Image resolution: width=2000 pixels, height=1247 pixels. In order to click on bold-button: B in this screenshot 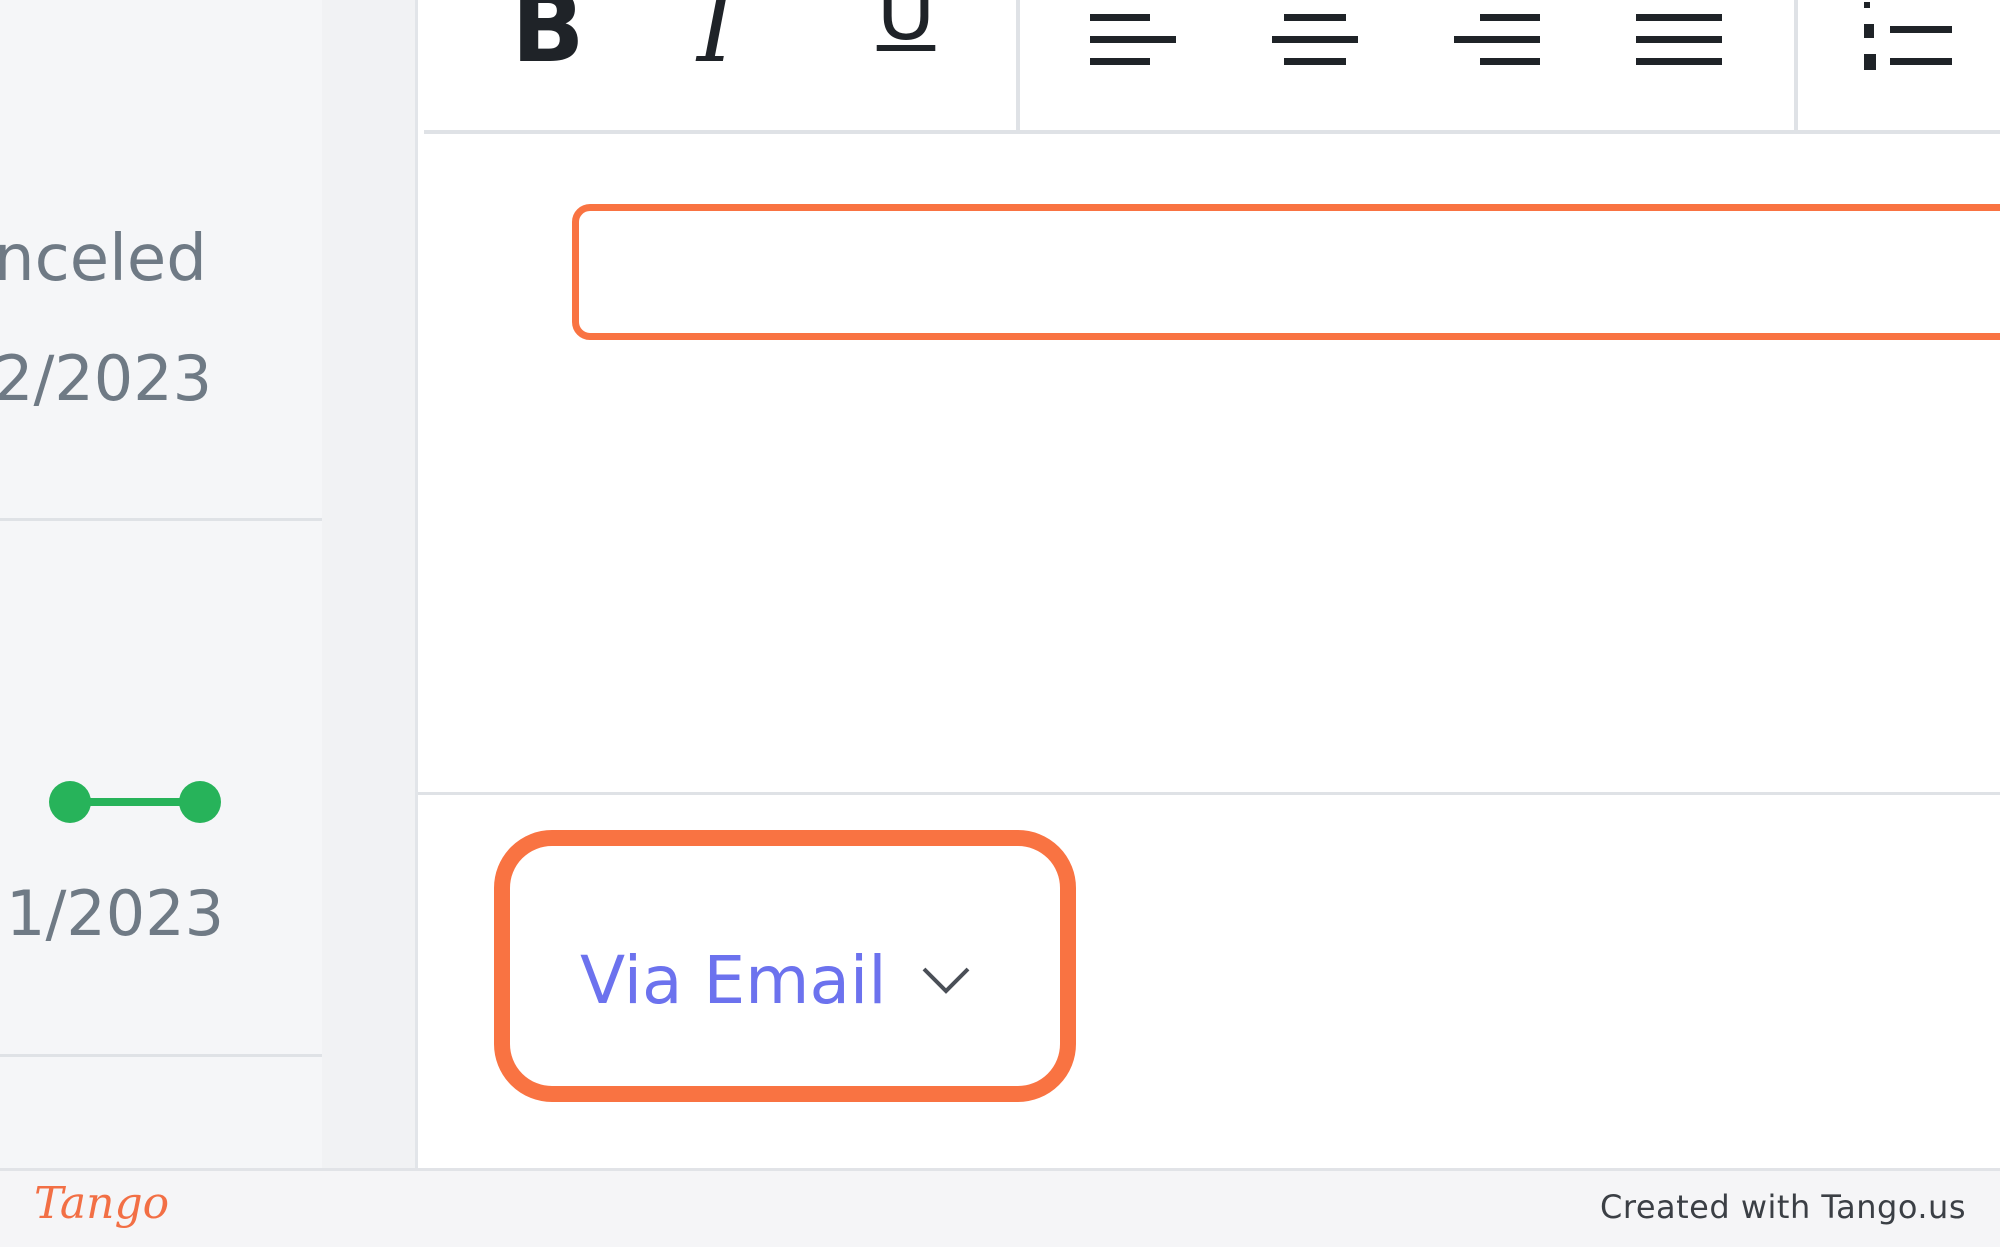, I will do `click(548, 40)`.